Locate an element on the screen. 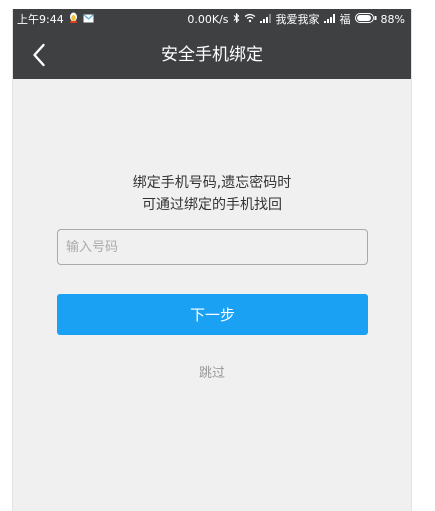  page-title: 安全手机绑定 is located at coordinates (212, 55).